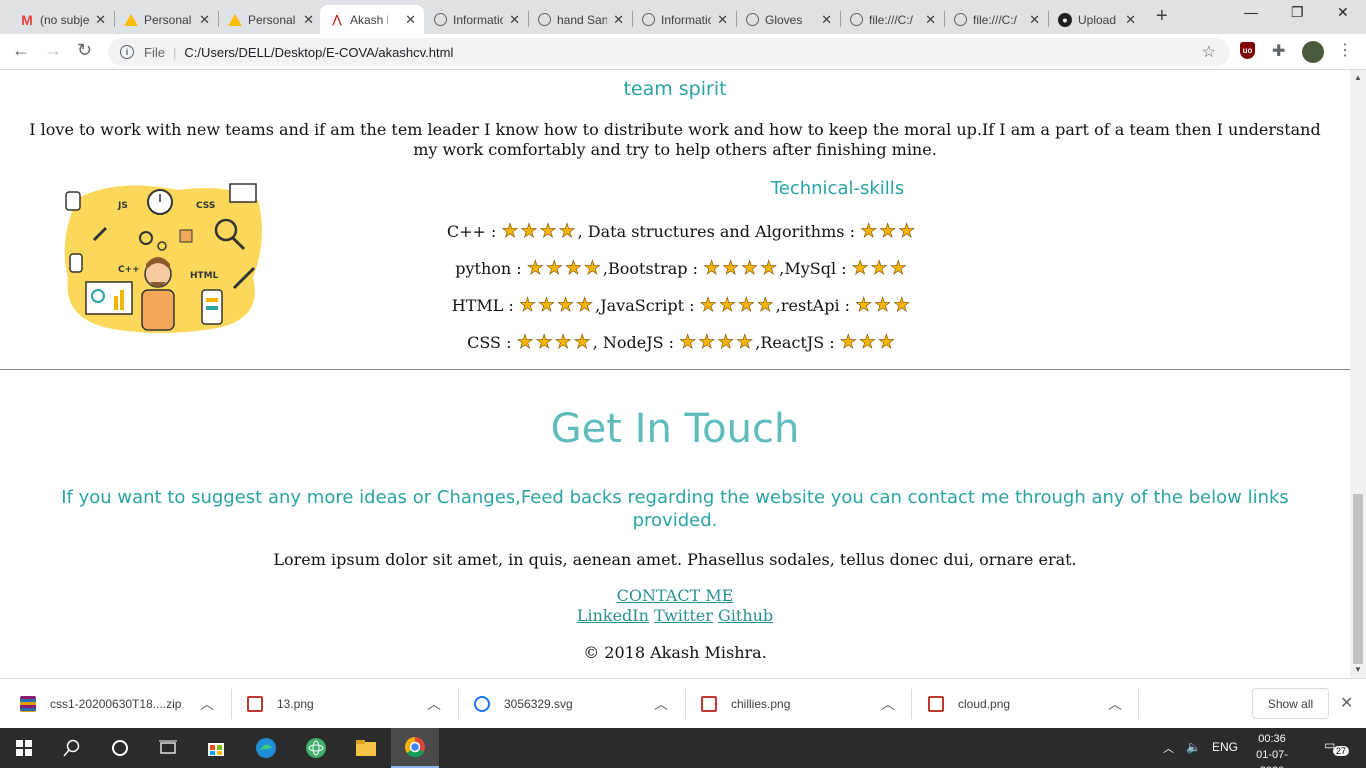 This screenshot has height=768, width=1366. Describe the element at coordinates (415, 748) in the screenshot. I see `chrome-icon` at that location.